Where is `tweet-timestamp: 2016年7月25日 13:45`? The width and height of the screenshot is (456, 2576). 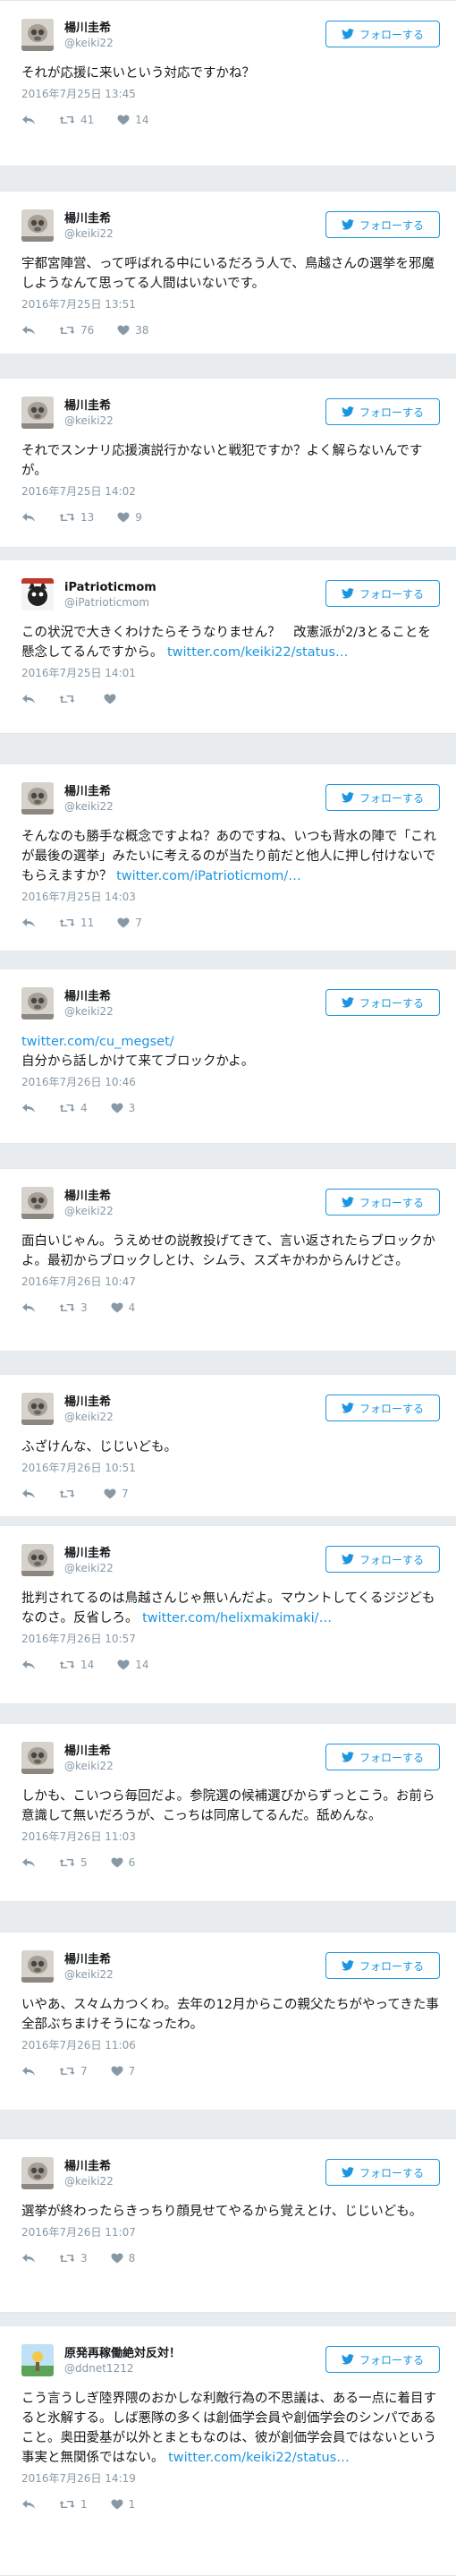
tweet-timestamp: 2016年7月25日 13:45 is located at coordinates (231, 94).